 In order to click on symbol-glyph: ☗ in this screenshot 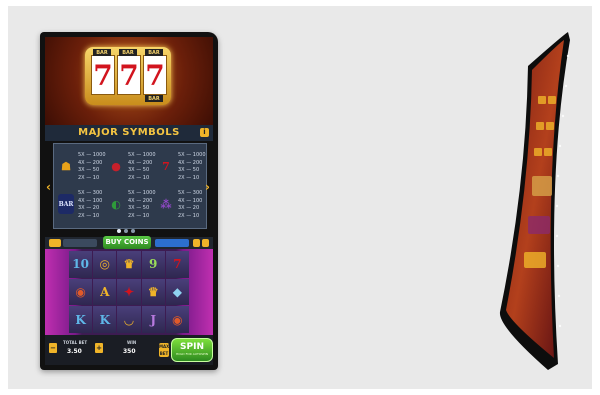, I will do `click(66, 166)`.